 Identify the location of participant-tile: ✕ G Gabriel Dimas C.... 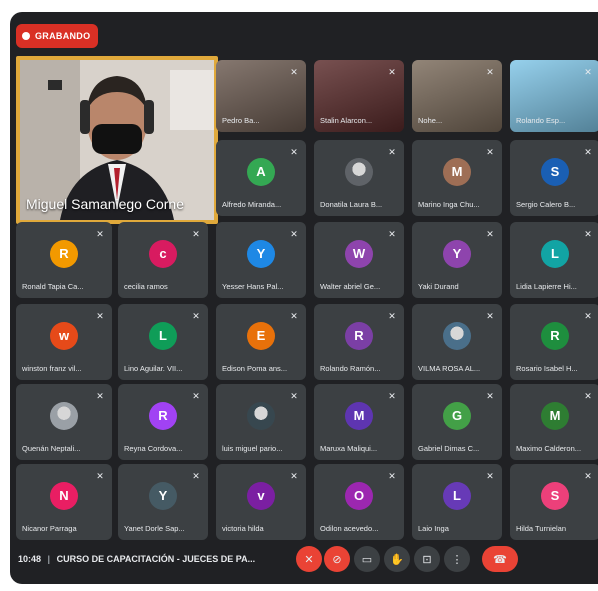
(457, 422).